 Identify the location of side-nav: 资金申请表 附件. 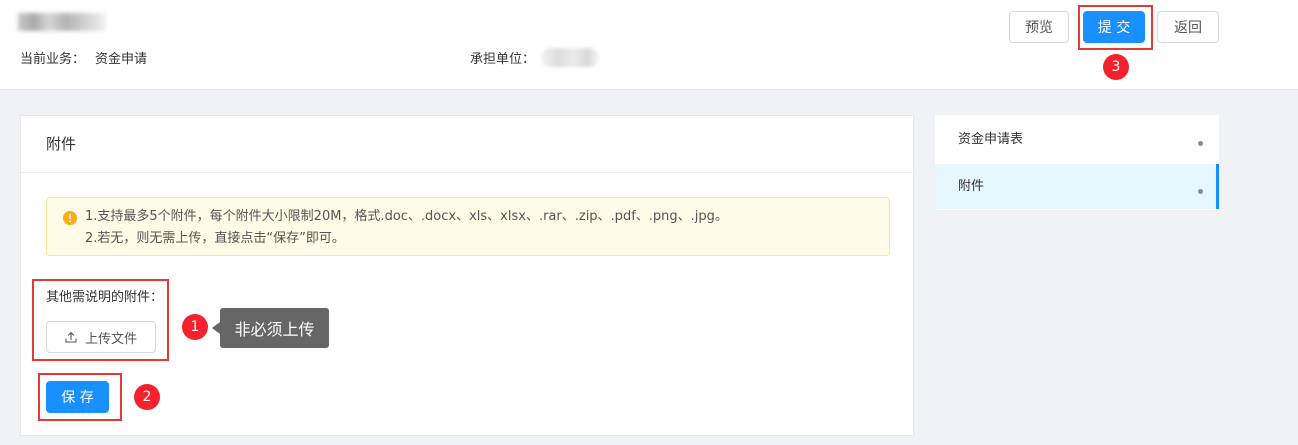
(1077, 162).